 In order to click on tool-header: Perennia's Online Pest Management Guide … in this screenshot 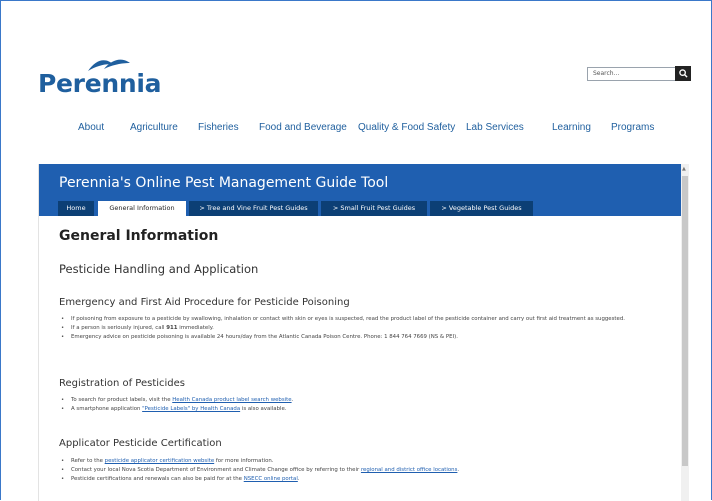, I will do `click(360, 190)`.